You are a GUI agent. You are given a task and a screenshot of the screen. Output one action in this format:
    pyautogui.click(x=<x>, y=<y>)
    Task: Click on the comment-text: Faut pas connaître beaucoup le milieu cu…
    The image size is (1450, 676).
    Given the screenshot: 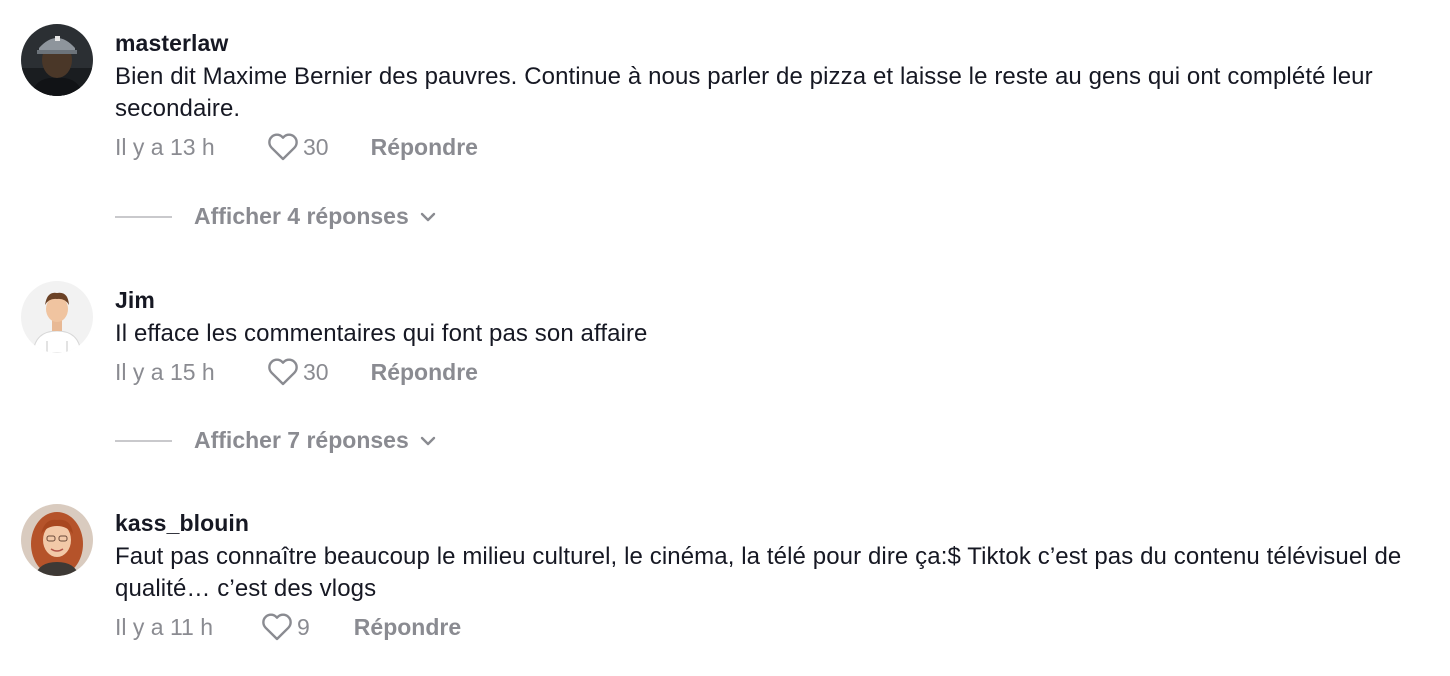 What is the action you would take?
    pyautogui.click(x=758, y=572)
    